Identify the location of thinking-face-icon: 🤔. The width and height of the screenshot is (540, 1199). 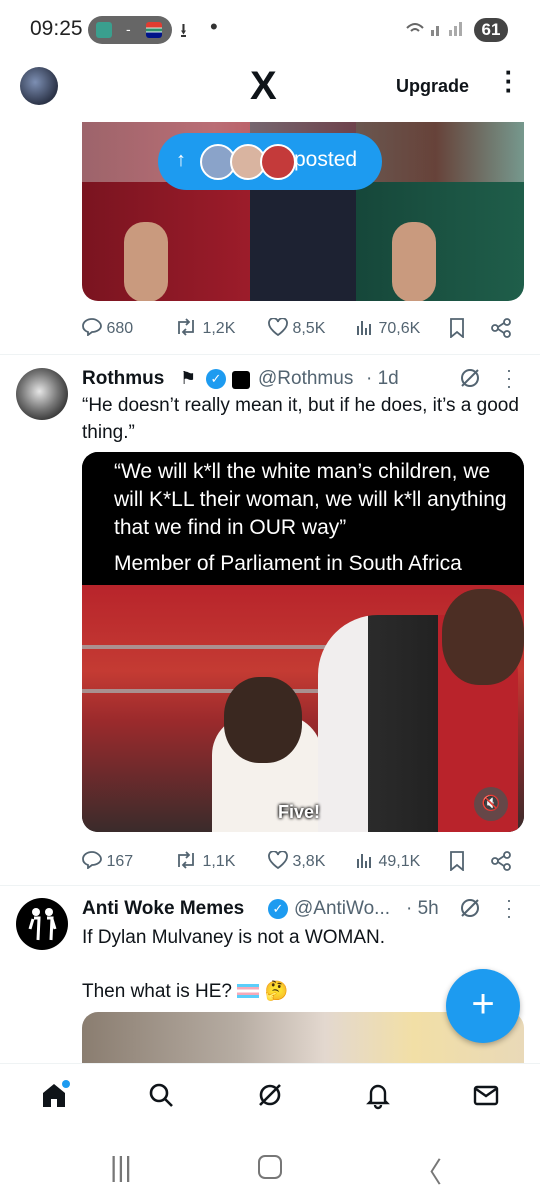
(276, 991).